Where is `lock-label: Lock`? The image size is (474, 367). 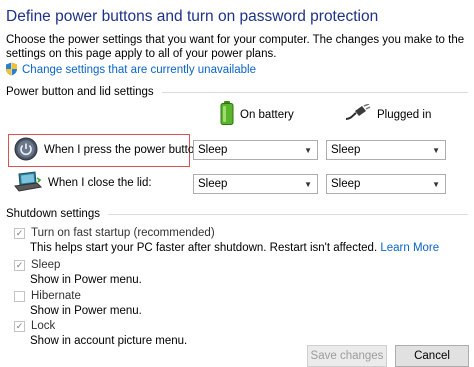 lock-label: Lock is located at coordinates (43, 326).